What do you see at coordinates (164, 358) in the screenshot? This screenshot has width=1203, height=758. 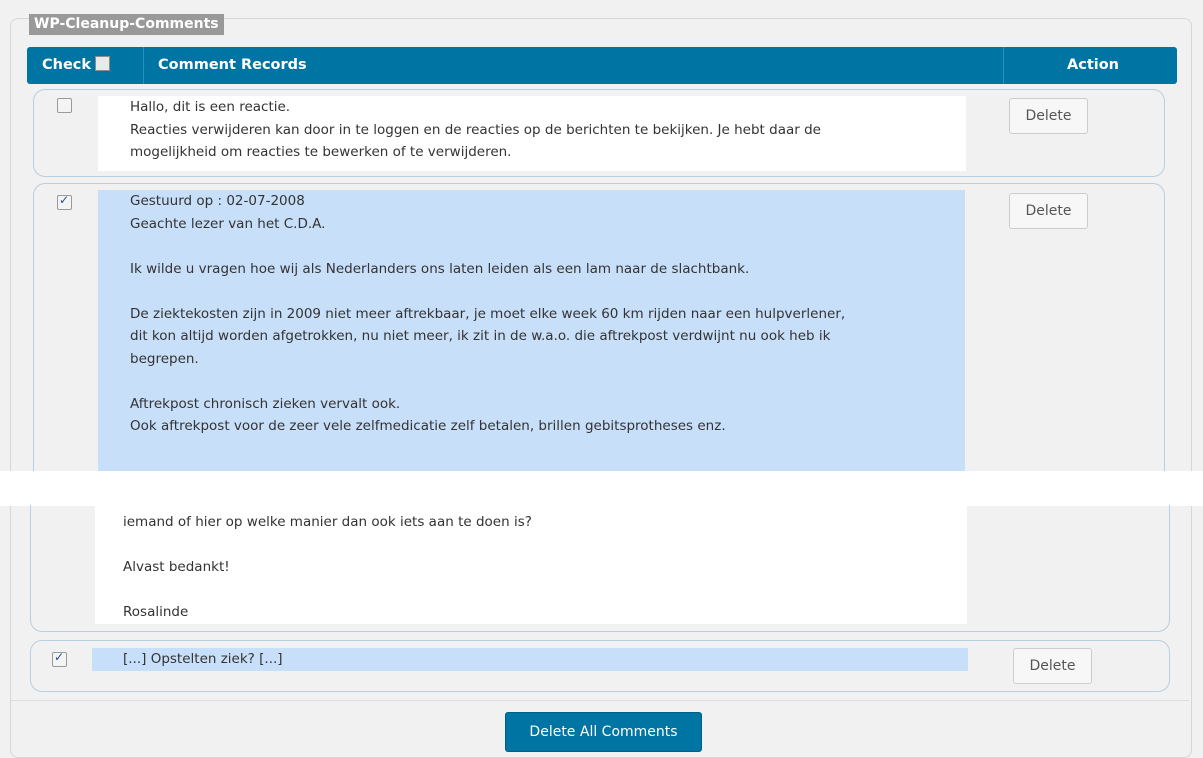 I see `comment-line: begrepen.` at bounding box center [164, 358].